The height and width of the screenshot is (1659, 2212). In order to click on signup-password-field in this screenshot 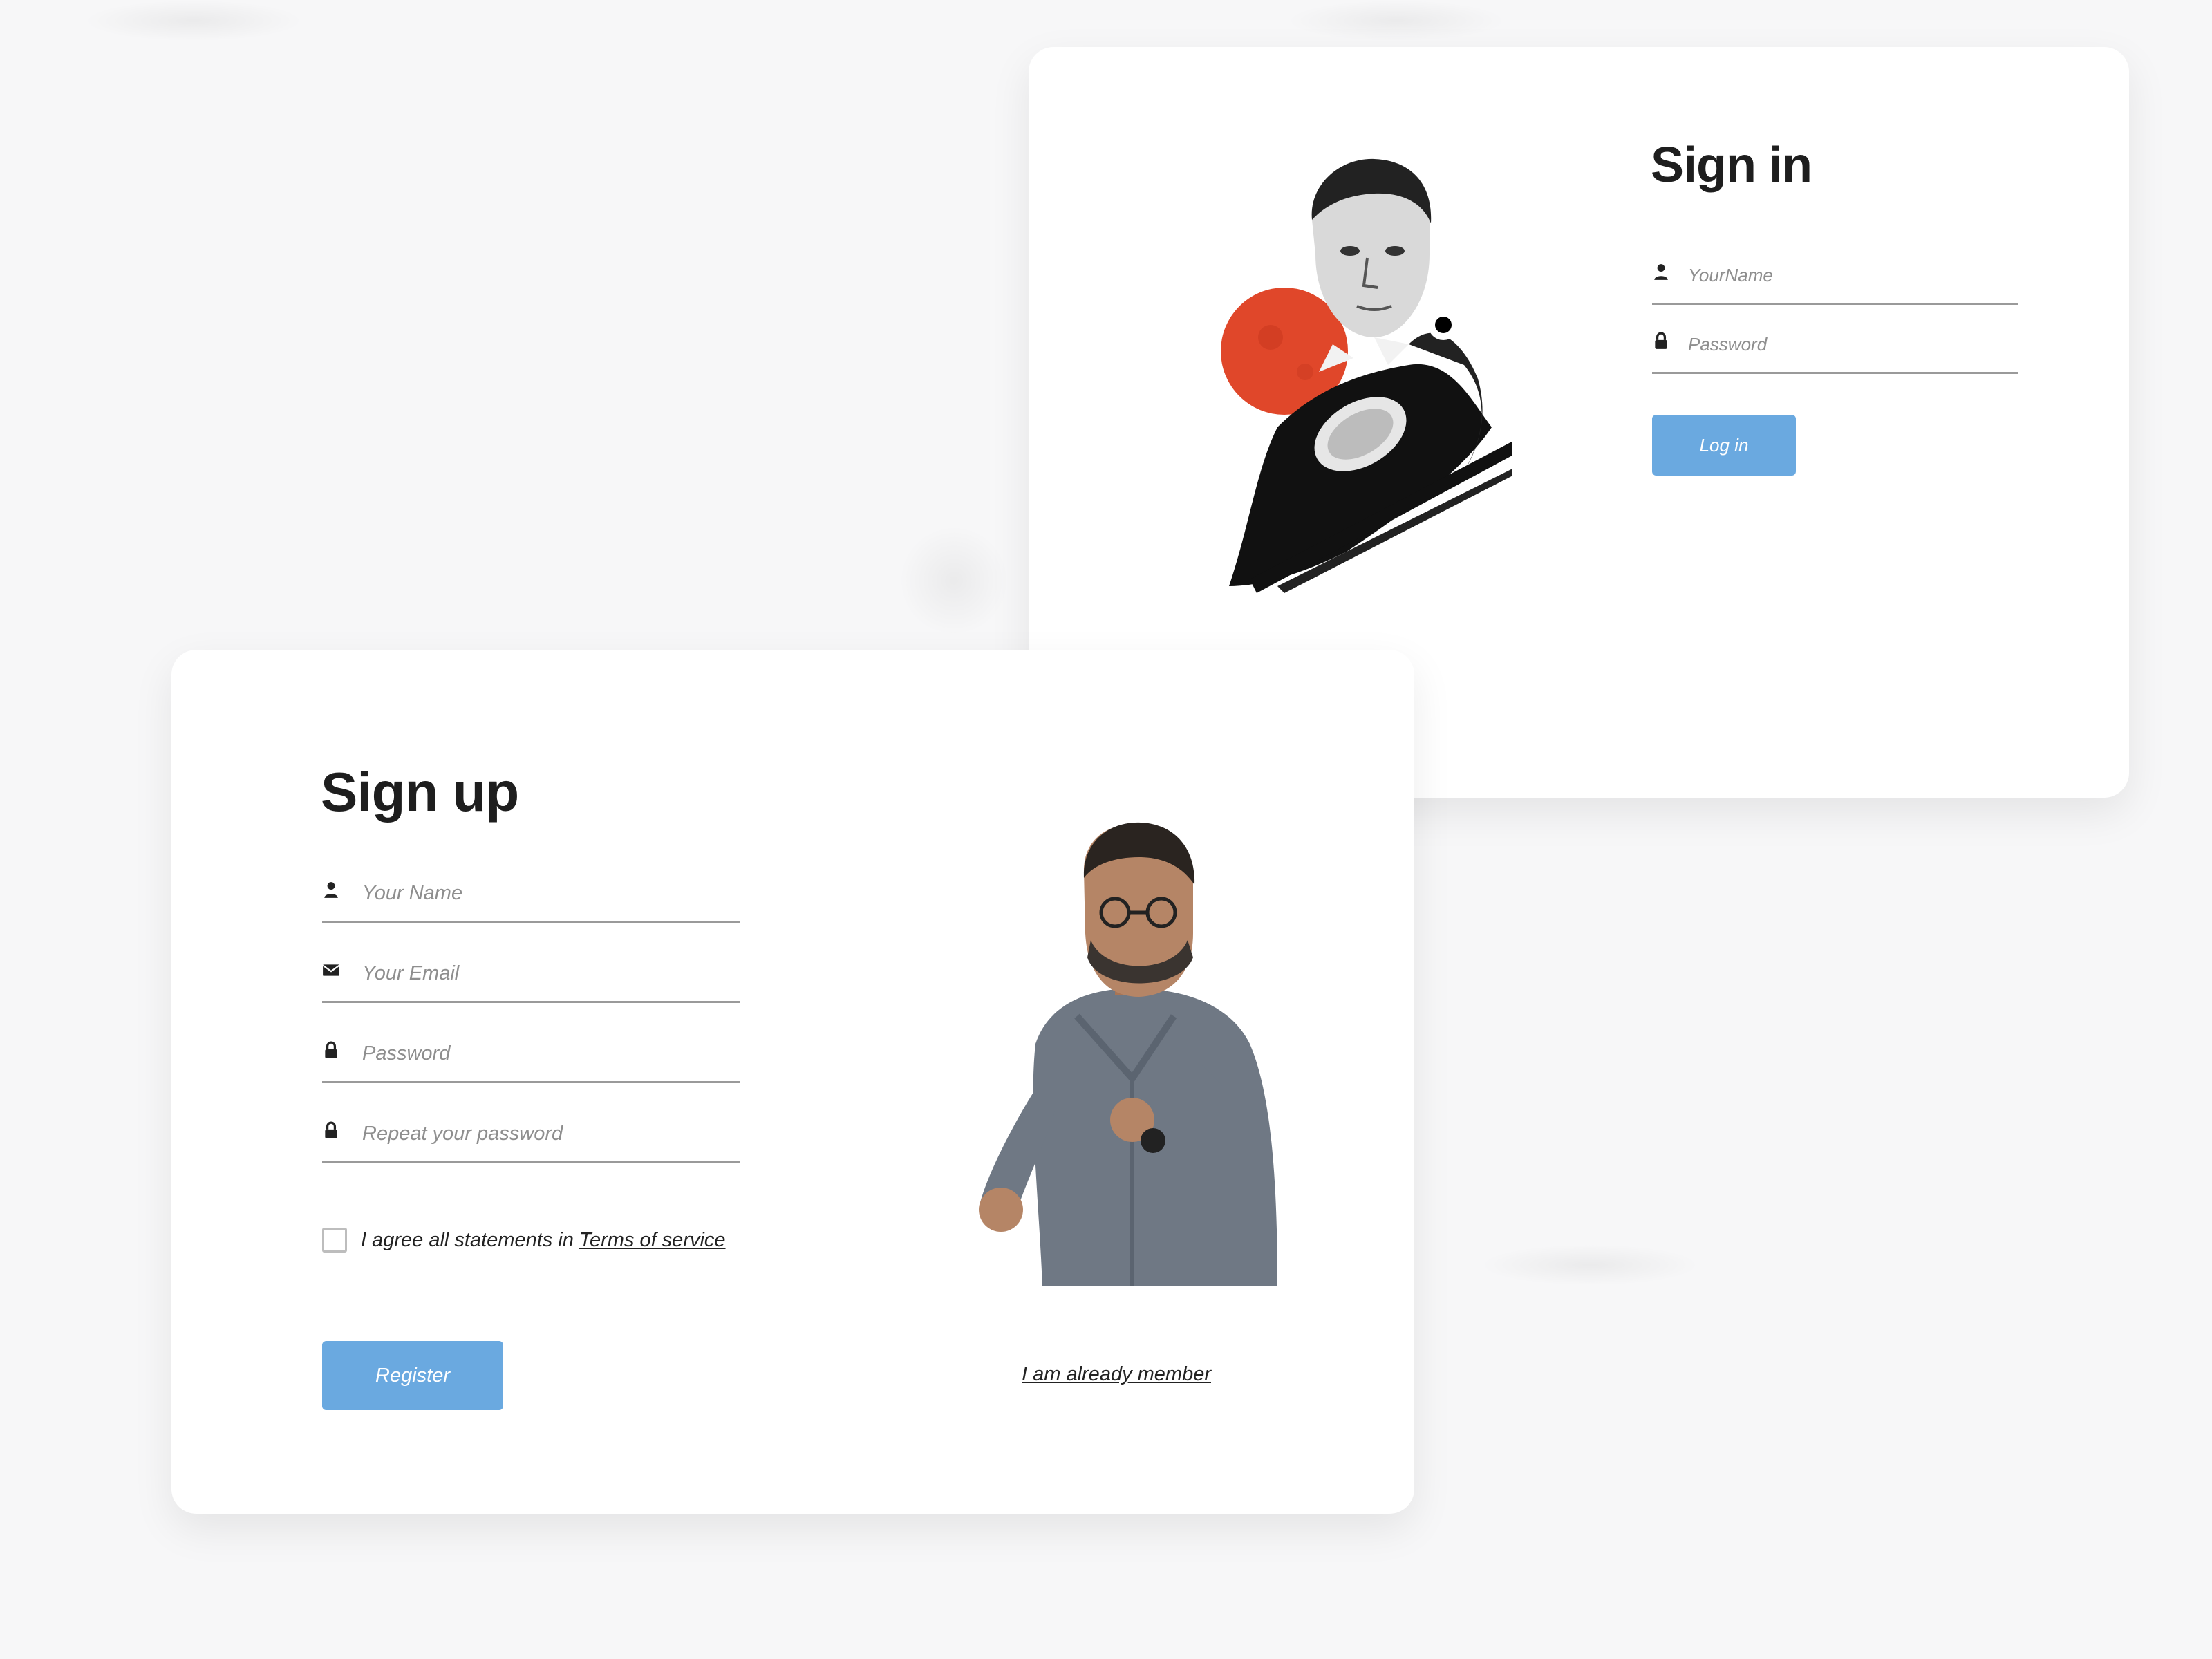, I will do `click(531, 1058)`.